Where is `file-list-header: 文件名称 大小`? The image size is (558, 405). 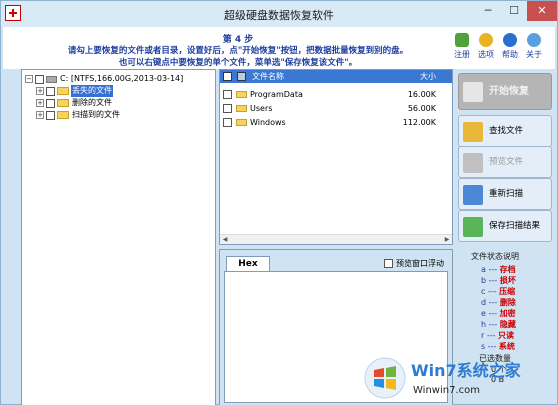
file-list-header: 文件名称 大小 is located at coordinates (336, 76).